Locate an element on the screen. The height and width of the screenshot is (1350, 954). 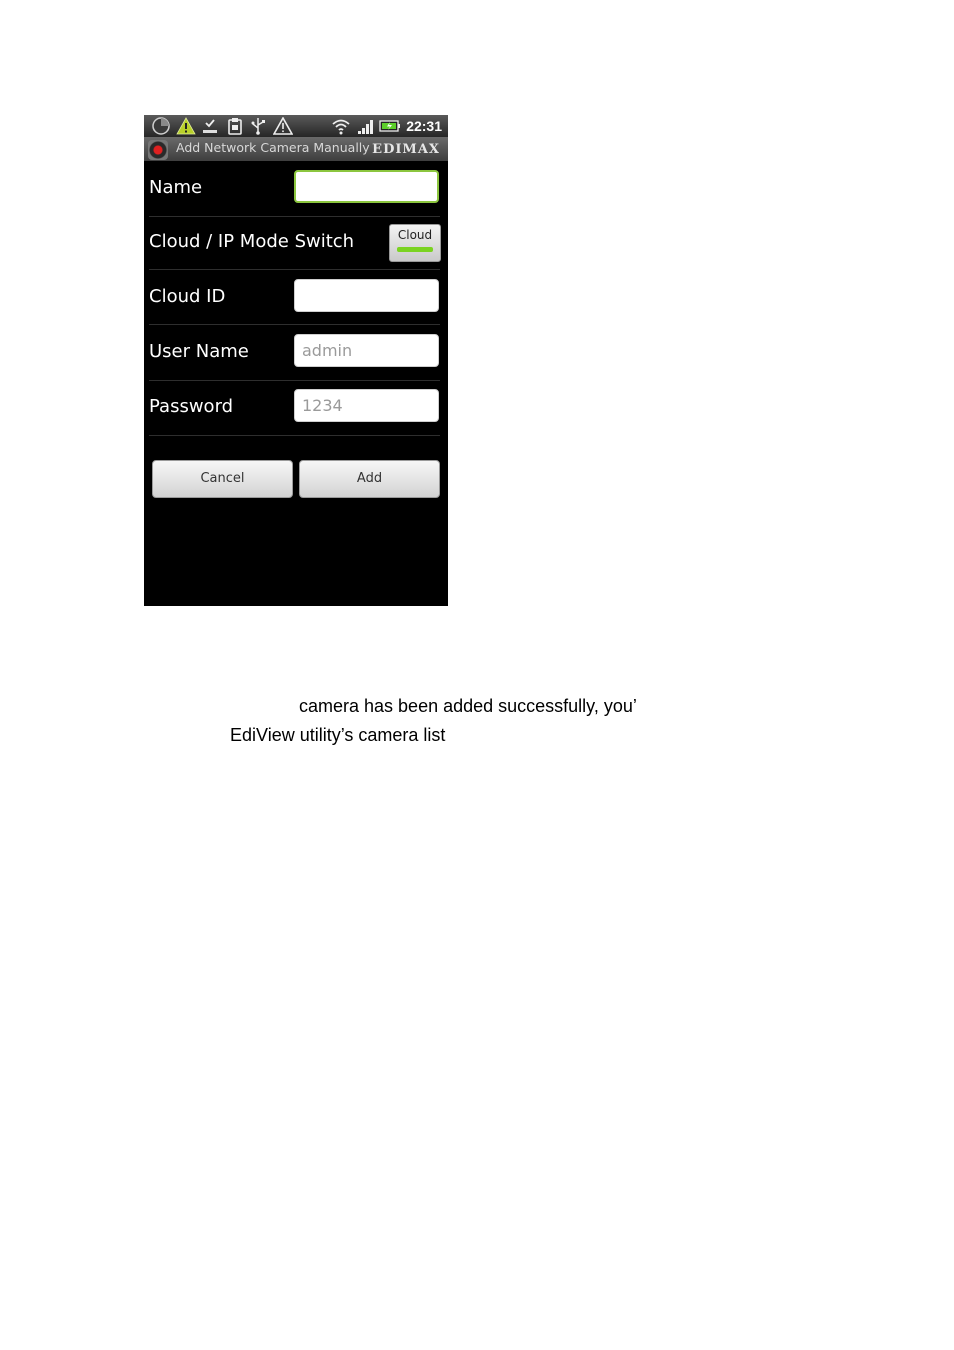
username-field: admin is located at coordinates (366, 350).